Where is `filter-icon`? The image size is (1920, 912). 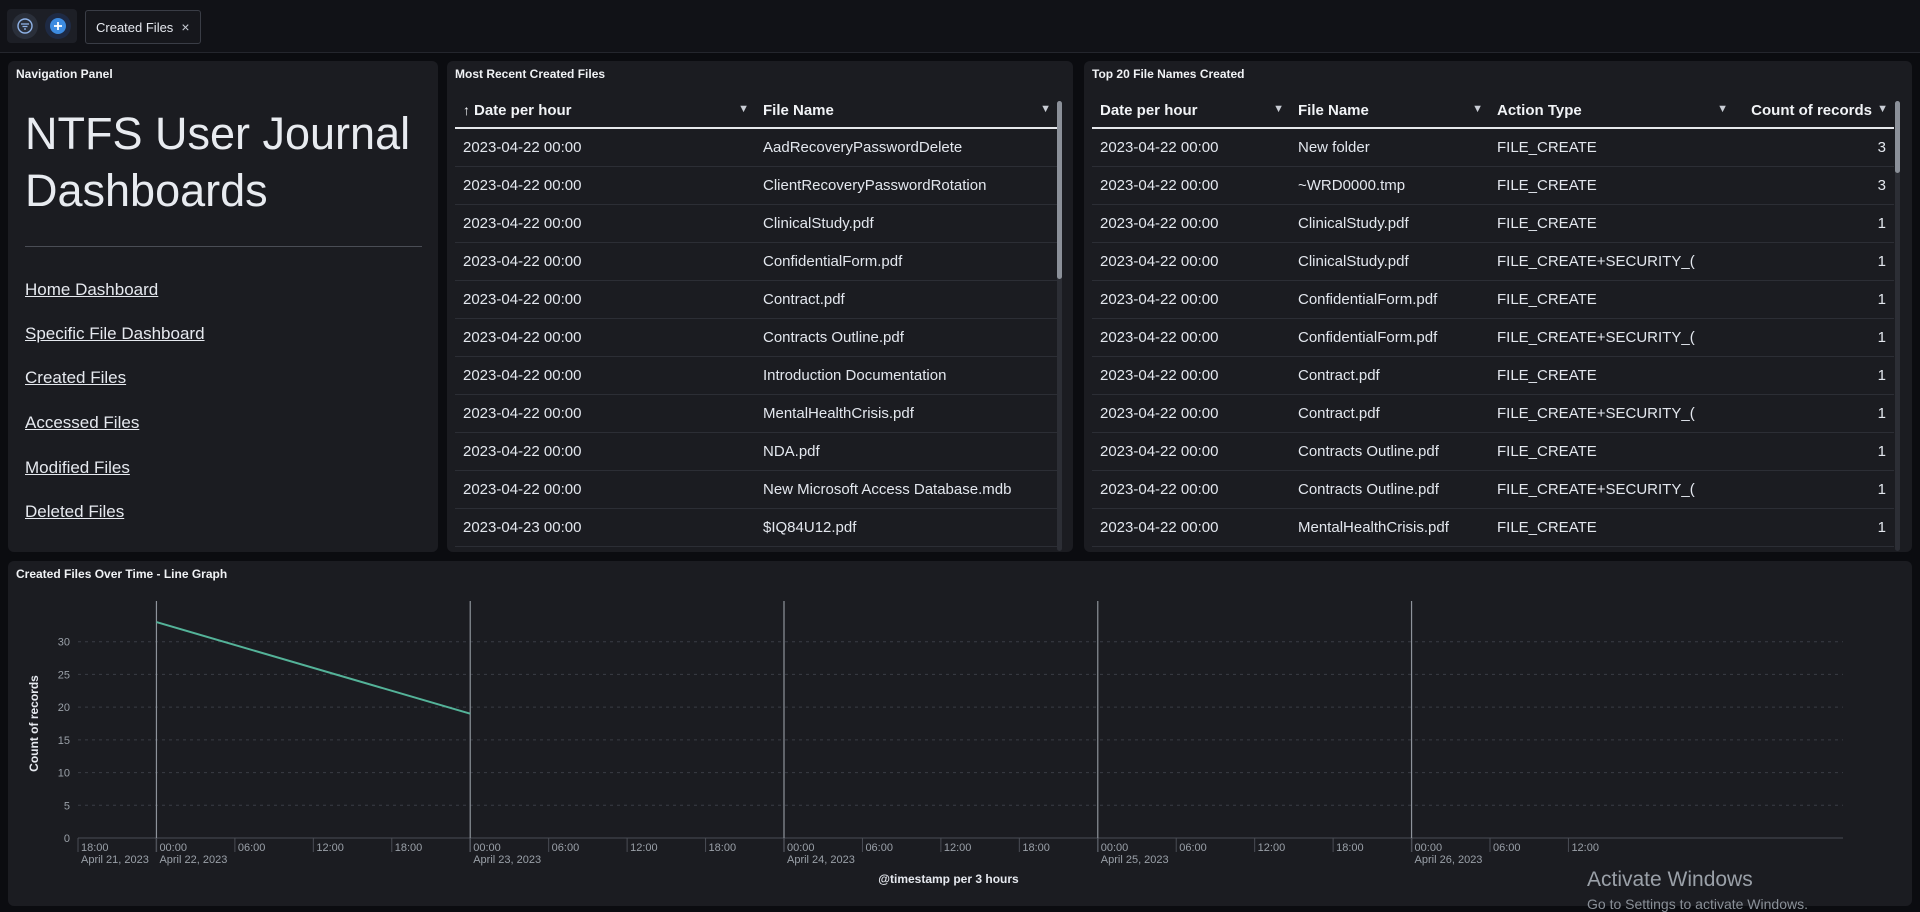
filter-icon is located at coordinates (25, 26).